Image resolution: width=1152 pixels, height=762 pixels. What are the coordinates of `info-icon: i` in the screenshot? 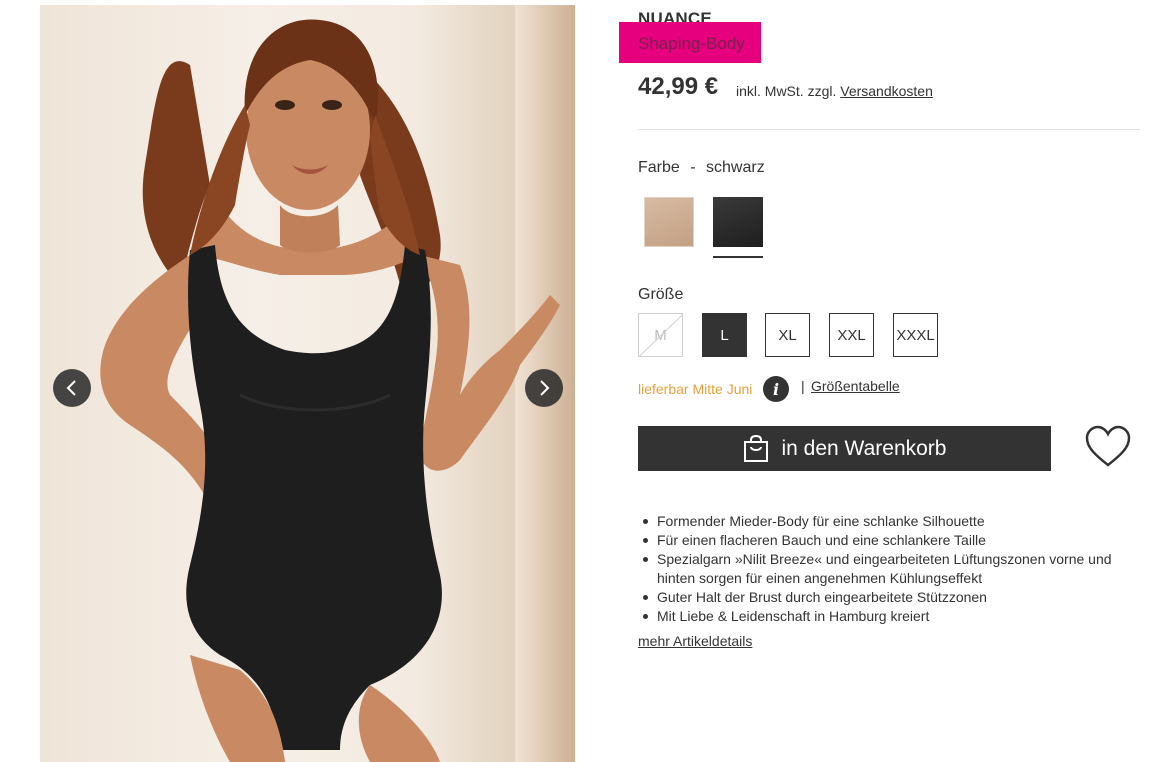 It's located at (776, 389).